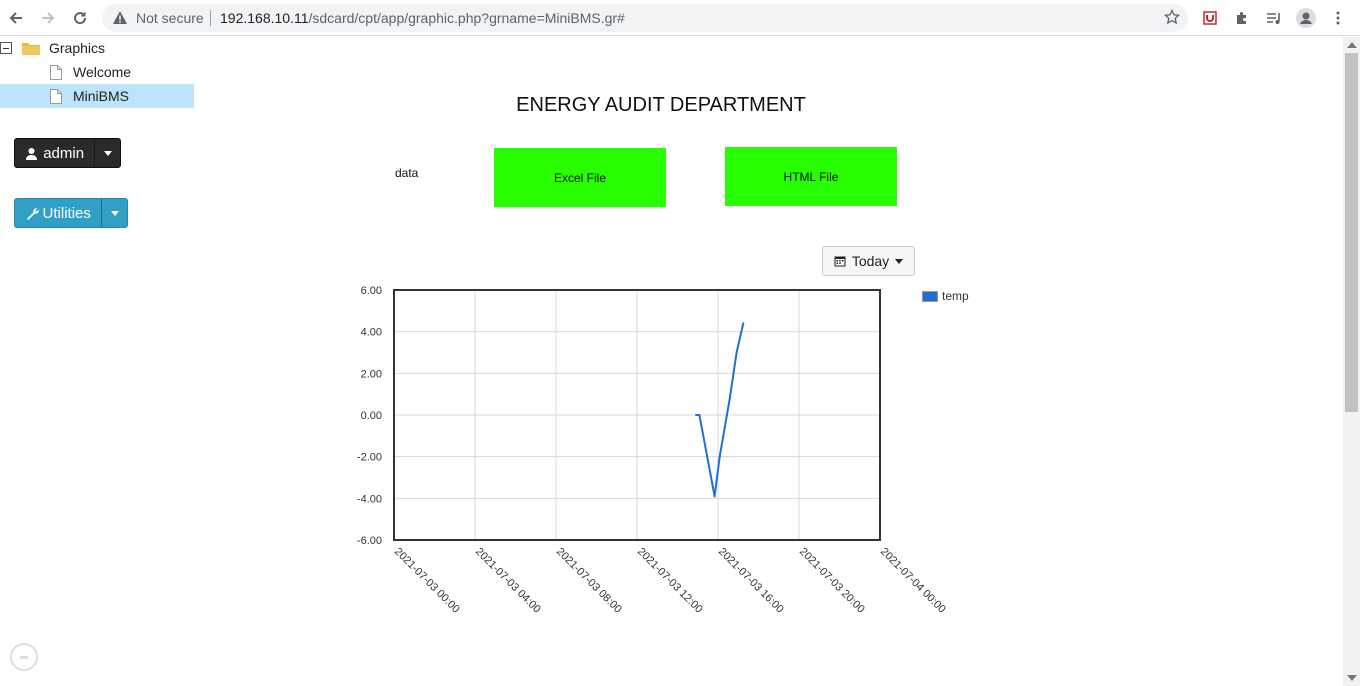 The image size is (1360, 686). Describe the element at coordinates (811, 176) in the screenshot. I see `html-file-button: HTML File` at that location.